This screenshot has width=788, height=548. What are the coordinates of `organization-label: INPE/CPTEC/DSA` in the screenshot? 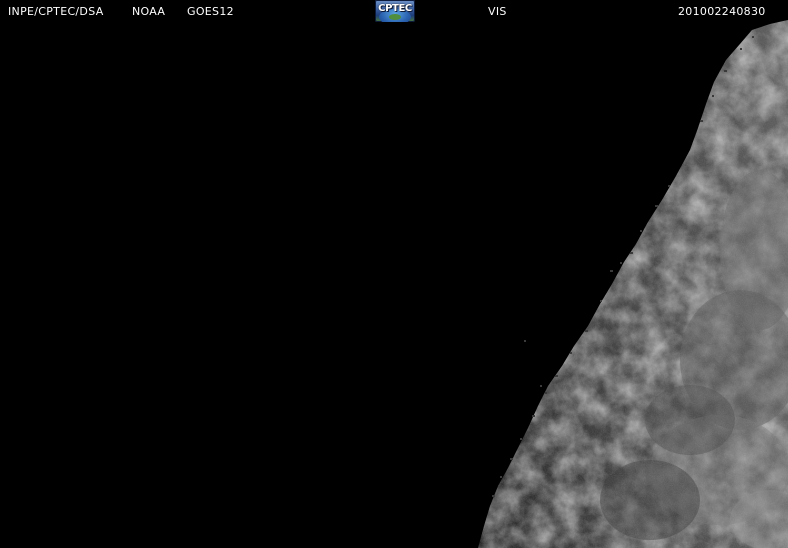 It's located at (56, 11).